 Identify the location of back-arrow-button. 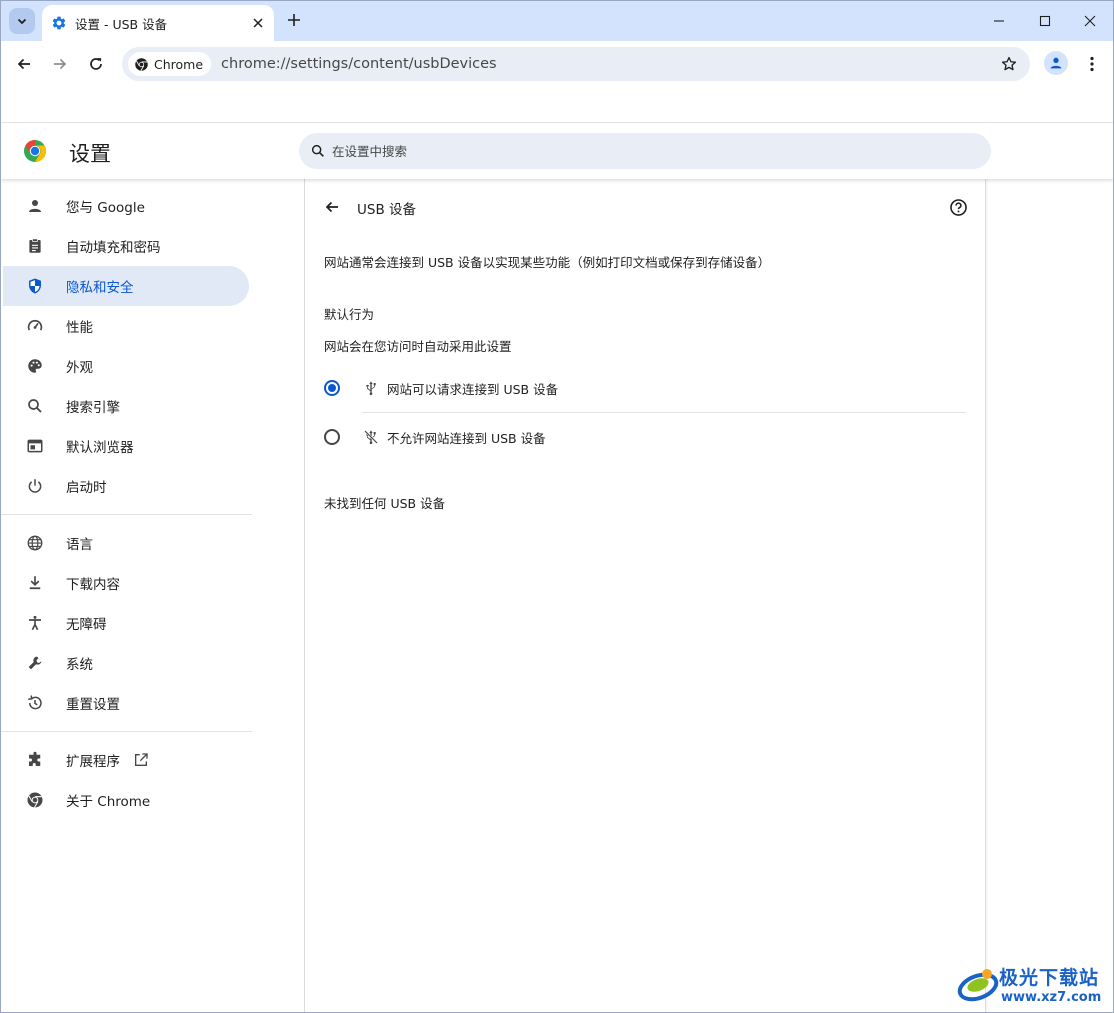
(332, 207).